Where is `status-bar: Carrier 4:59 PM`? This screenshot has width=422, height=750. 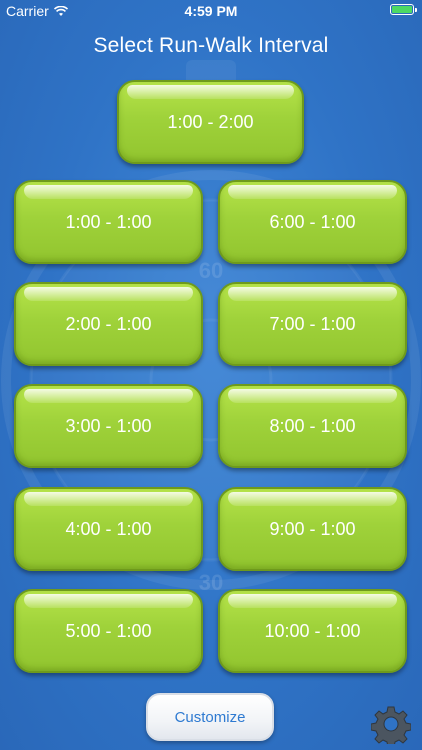
status-bar: Carrier 4:59 PM is located at coordinates (211, 11).